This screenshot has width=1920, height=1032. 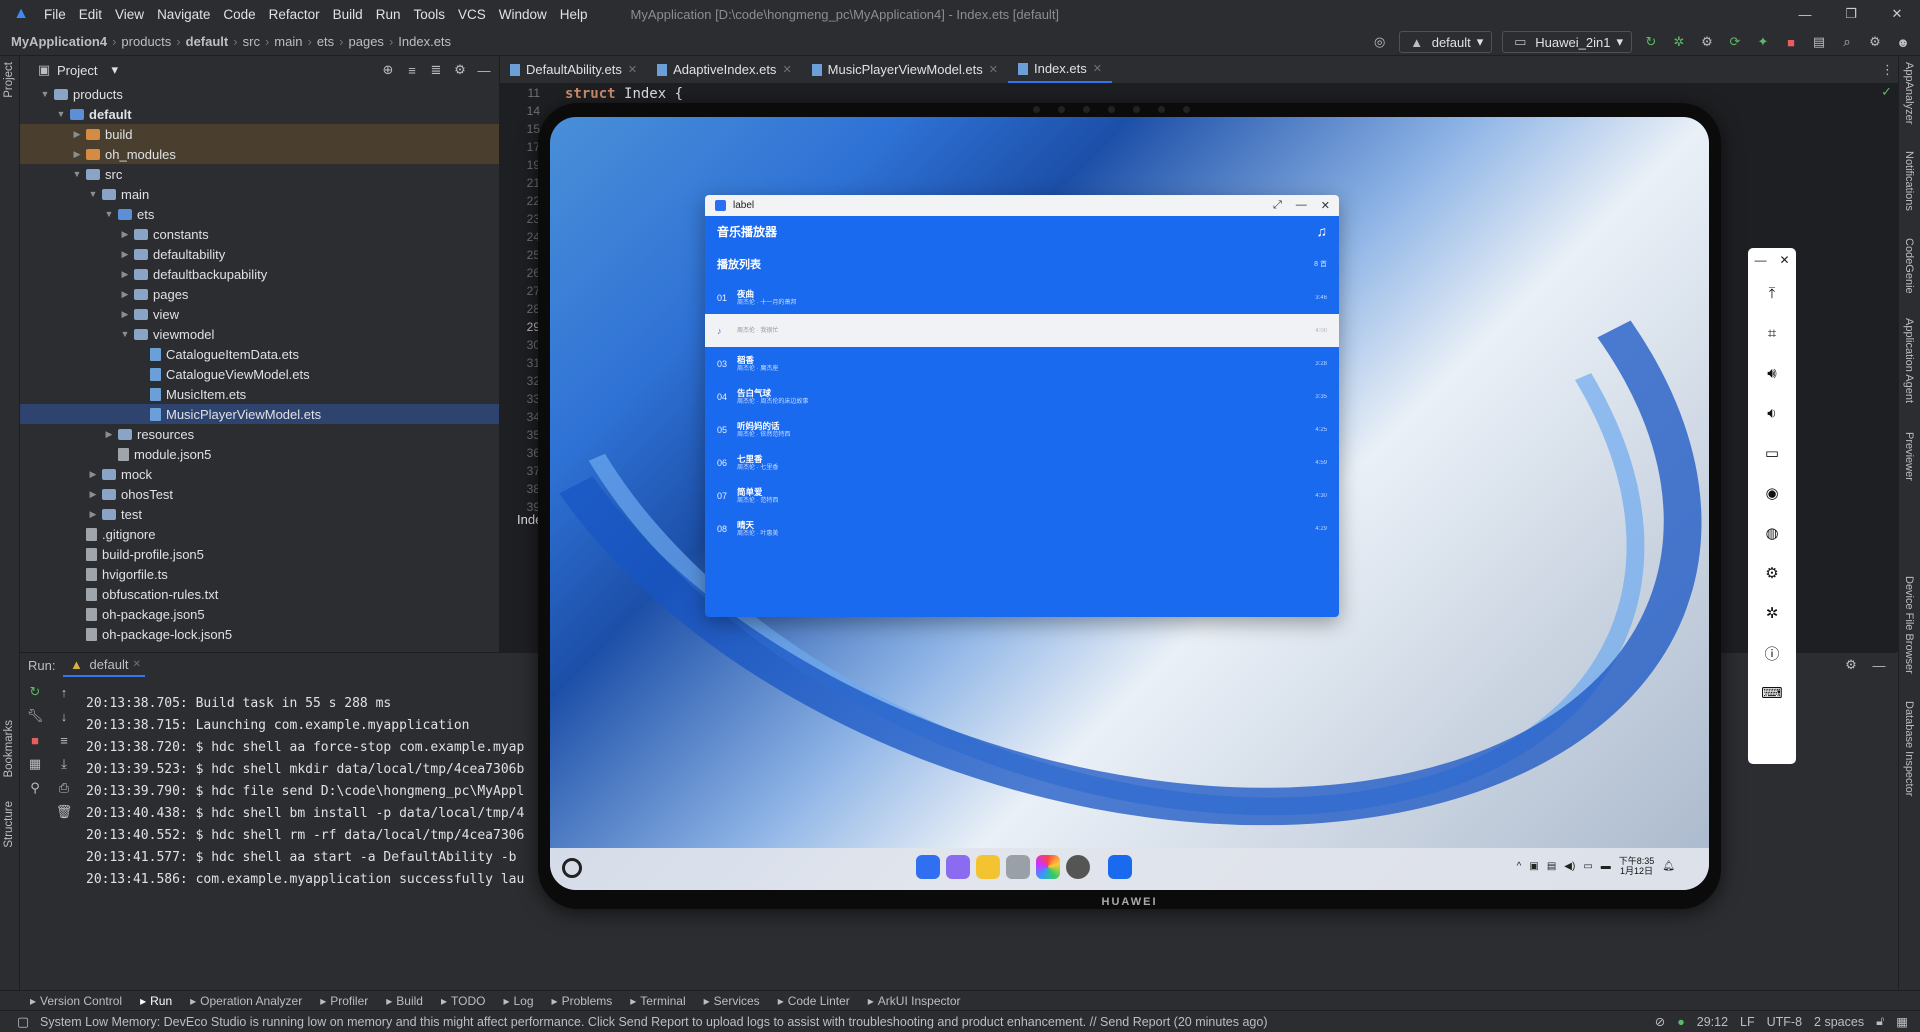 What do you see at coordinates (958, 867) in the screenshot?
I see `gallery-app-icon` at bounding box center [958, 867].